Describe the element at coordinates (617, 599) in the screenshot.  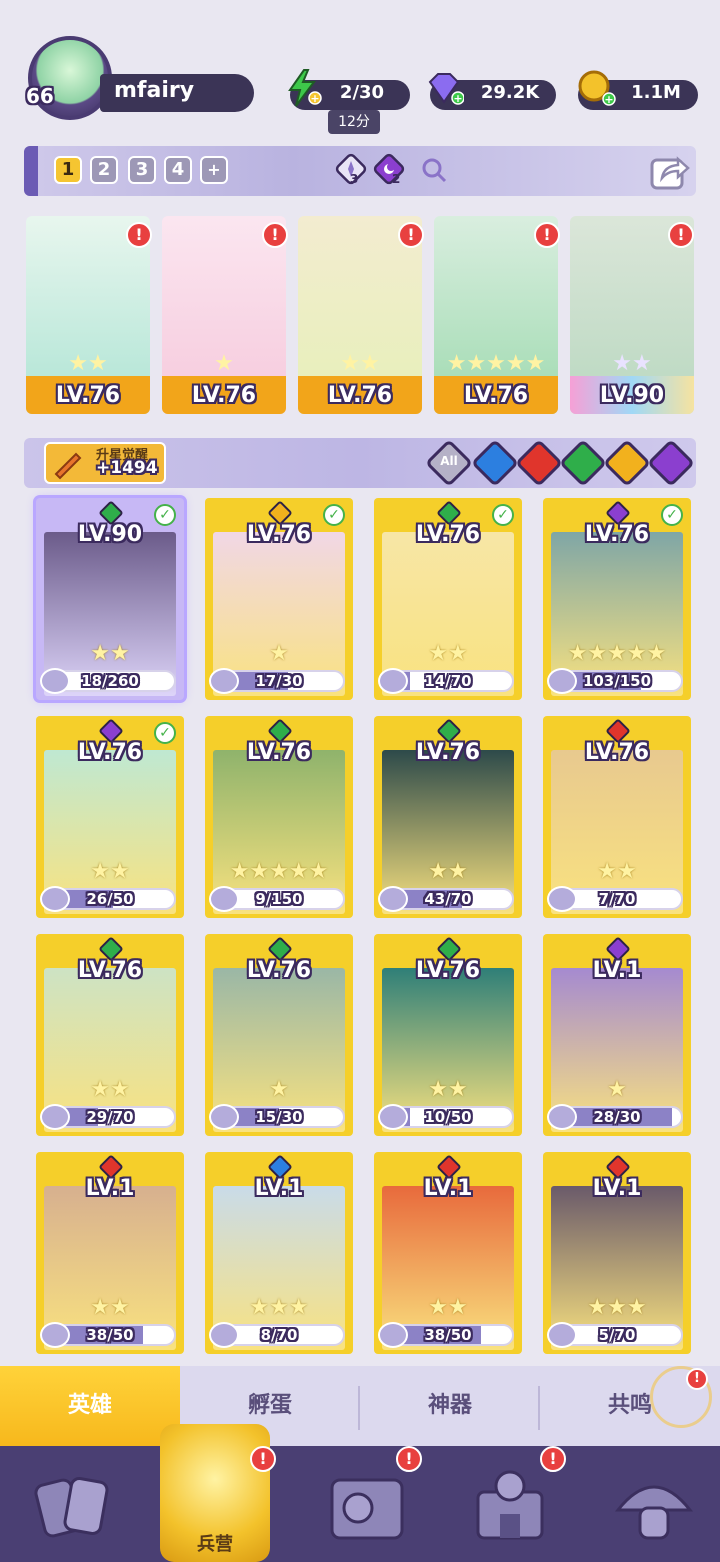
I see `hero-card: LV.76 ★★★★★ 103/150 ✓` at that location.